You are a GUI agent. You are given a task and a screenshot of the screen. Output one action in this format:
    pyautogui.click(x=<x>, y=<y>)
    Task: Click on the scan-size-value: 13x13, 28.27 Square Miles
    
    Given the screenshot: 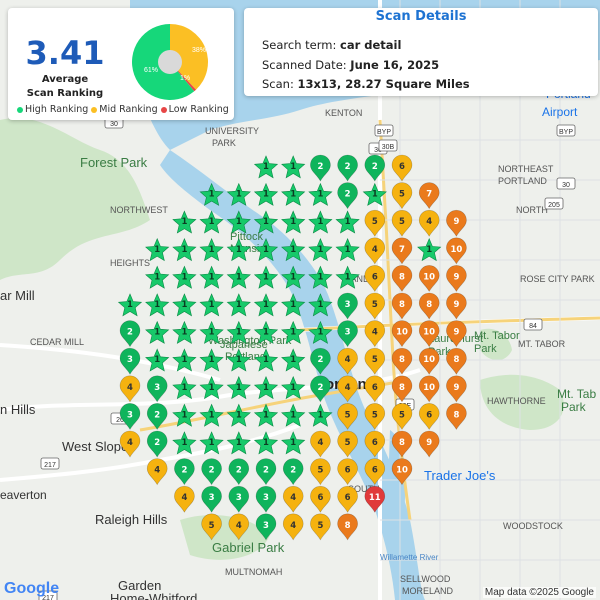 What is the action you would take?
    pyautogui.click(x=383, y=84)
    